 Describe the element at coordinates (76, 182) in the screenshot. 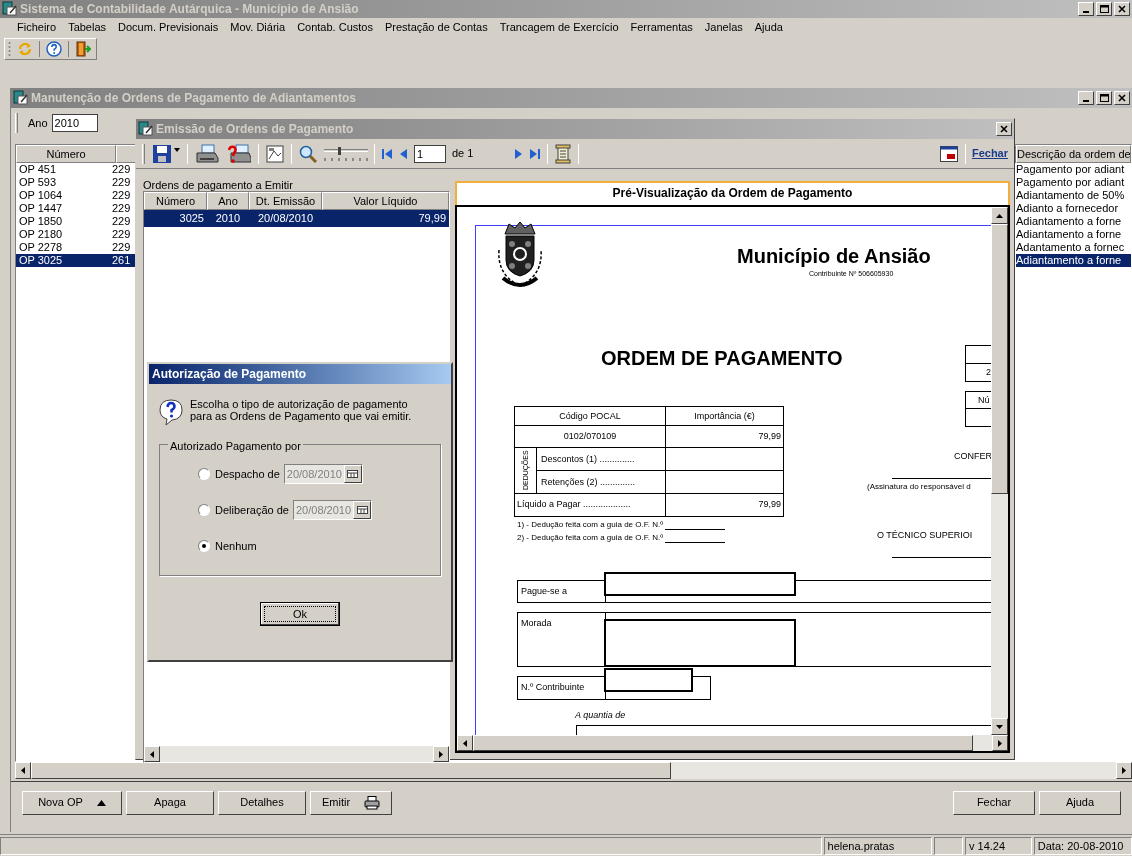

I see `list-row: OP 593 229` at that location.